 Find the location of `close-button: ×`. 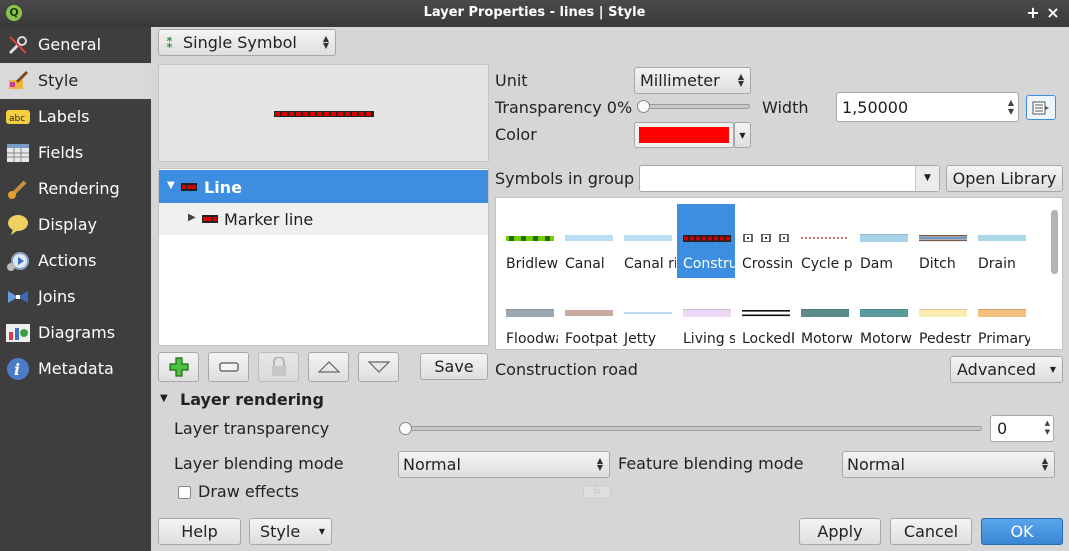

close-button: × is located at coordinates (1053, 12).